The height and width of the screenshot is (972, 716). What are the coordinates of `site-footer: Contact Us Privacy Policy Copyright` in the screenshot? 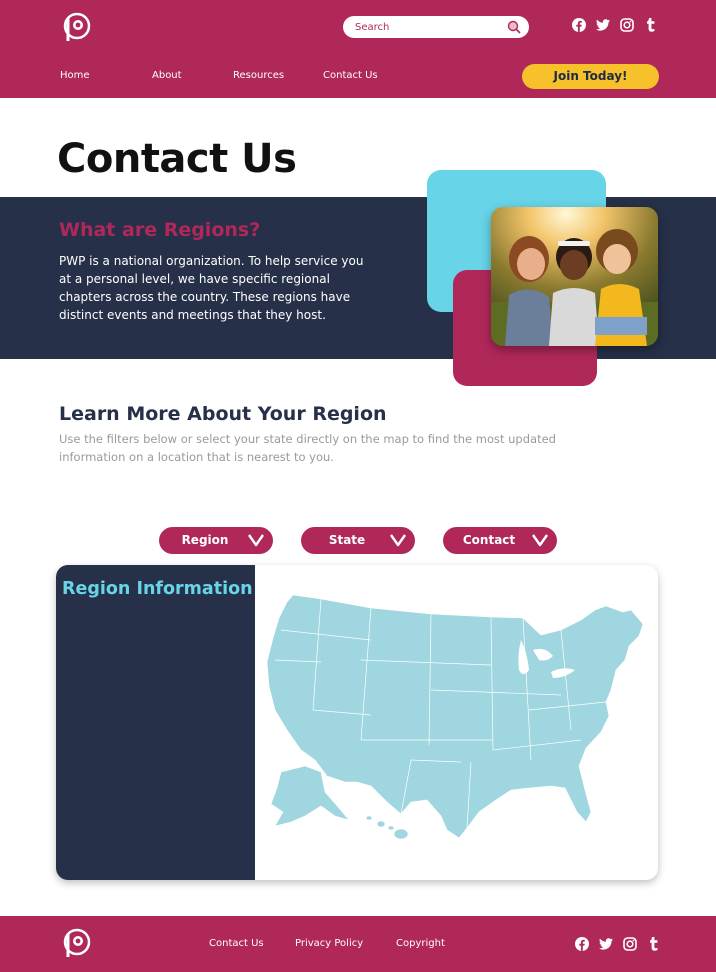 It's located at (358, 944).